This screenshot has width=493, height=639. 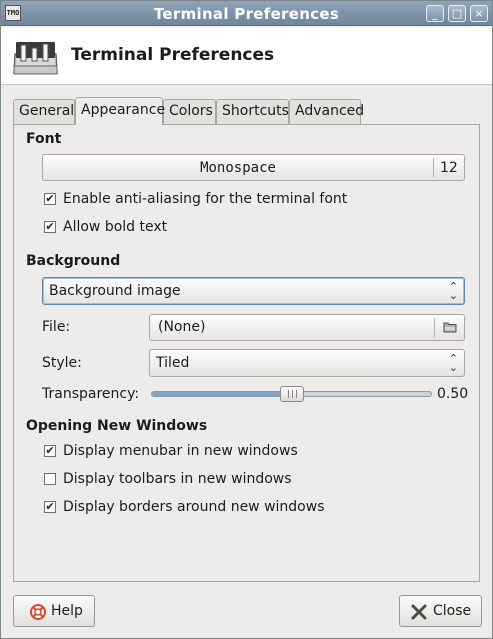 What do you see at coordinates (91, 394) in the screenshot?
I see `transparency-label: Transparency:` at bounding box center [91, 394].